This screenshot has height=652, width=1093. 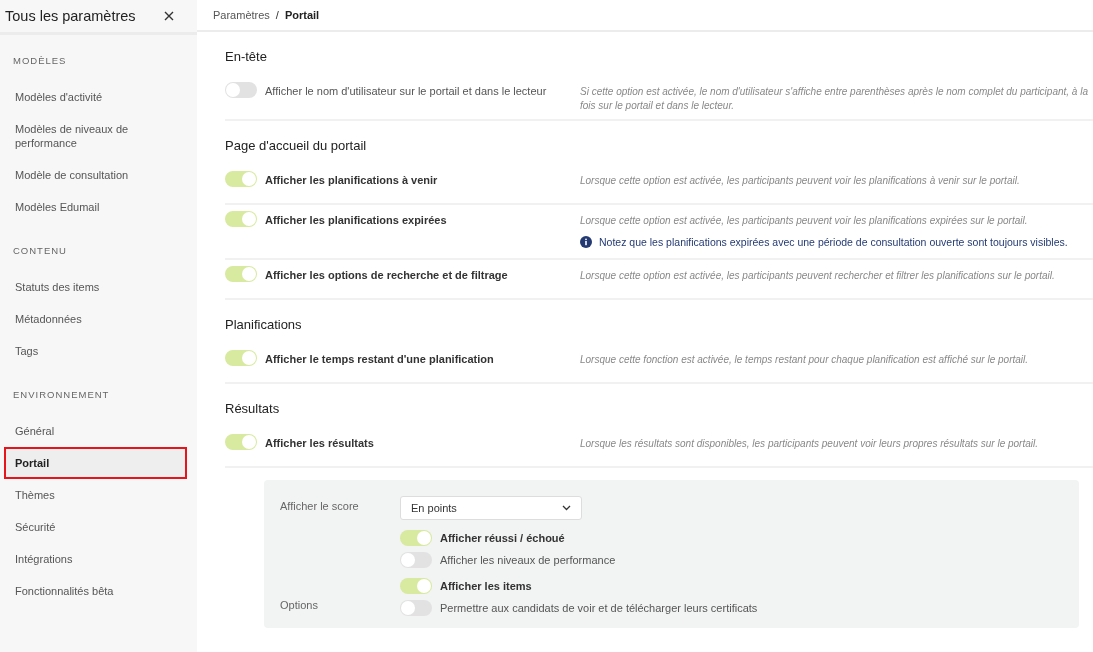 I want to click on section-title: En-tête, so click(x=246, y=56).